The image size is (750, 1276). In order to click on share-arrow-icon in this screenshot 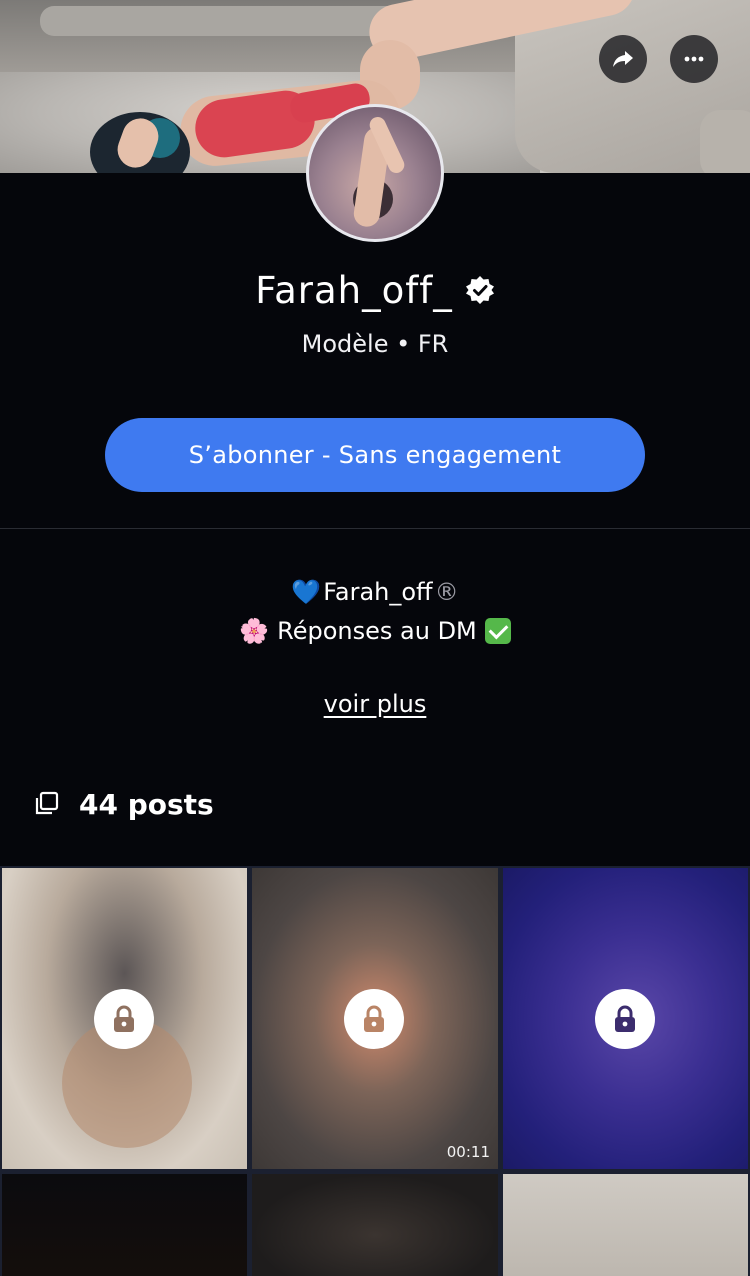, I will do `click(623, 59)`.